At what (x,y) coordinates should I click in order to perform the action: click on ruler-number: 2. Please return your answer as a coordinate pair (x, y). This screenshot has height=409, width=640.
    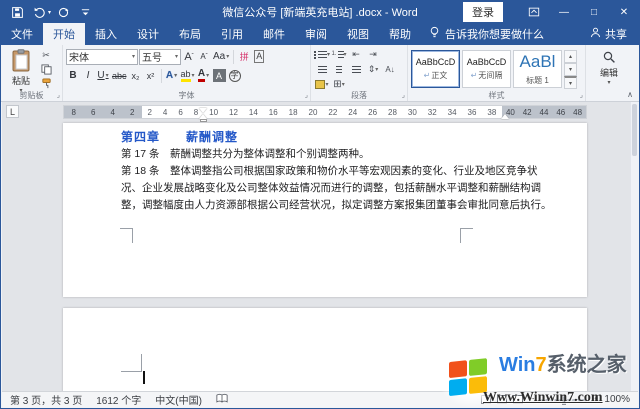
    Looking at the image, I should click on (149, 112).